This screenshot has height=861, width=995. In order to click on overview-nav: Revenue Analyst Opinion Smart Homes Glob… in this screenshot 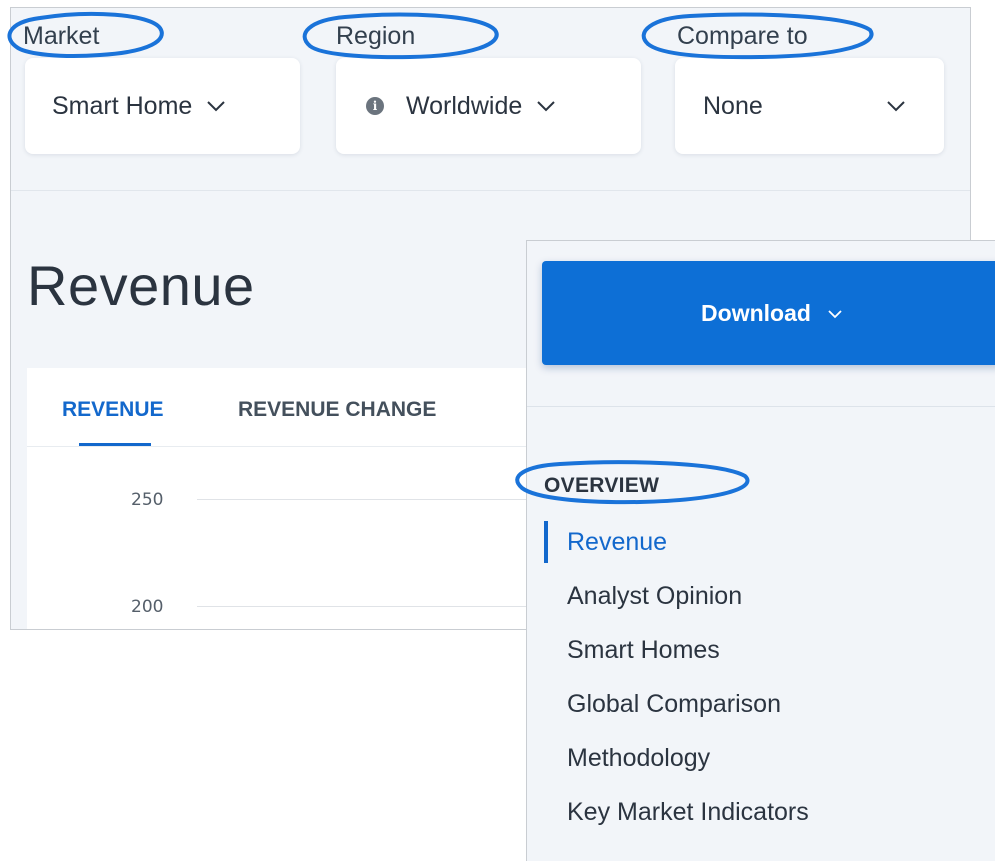, I will do `click(676, 681)`.